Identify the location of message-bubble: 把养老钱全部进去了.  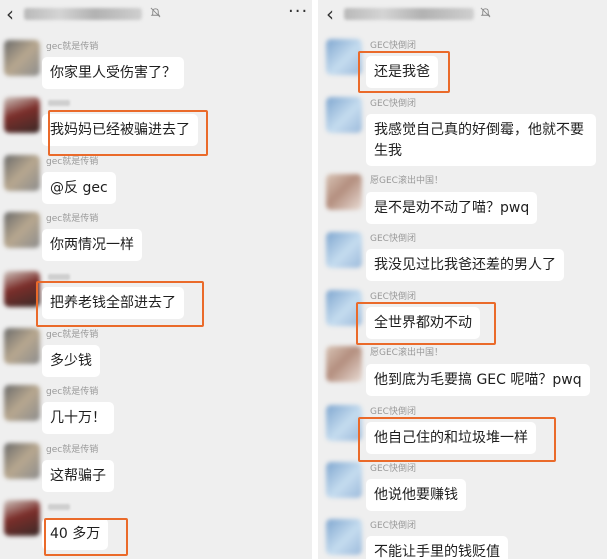
(113, 303).